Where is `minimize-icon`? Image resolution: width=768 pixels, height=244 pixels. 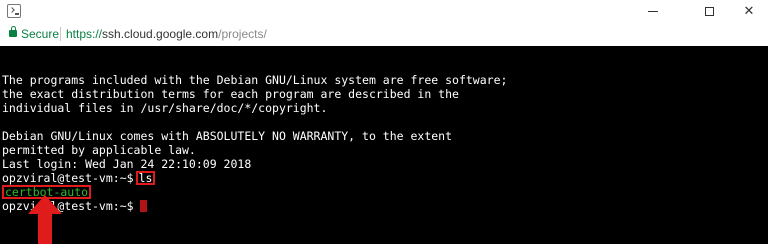 minimize-icon is located at coordinates (653, 11).